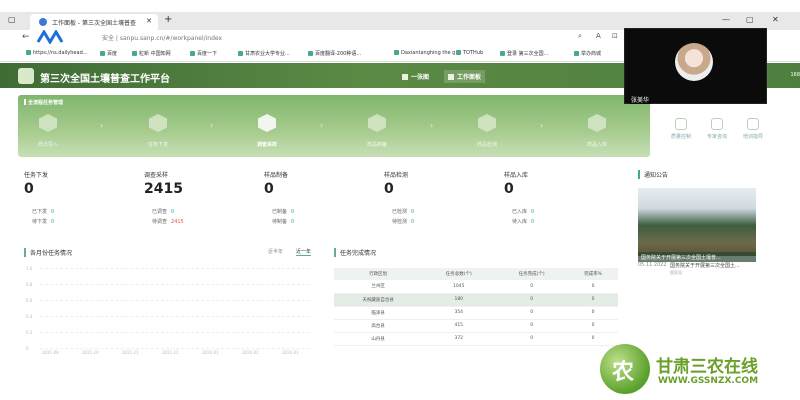  What do you see at coordinates (50, 352) in the screenshot?
I see `x-tick: 2021-09` at bounding box center [50, 352].